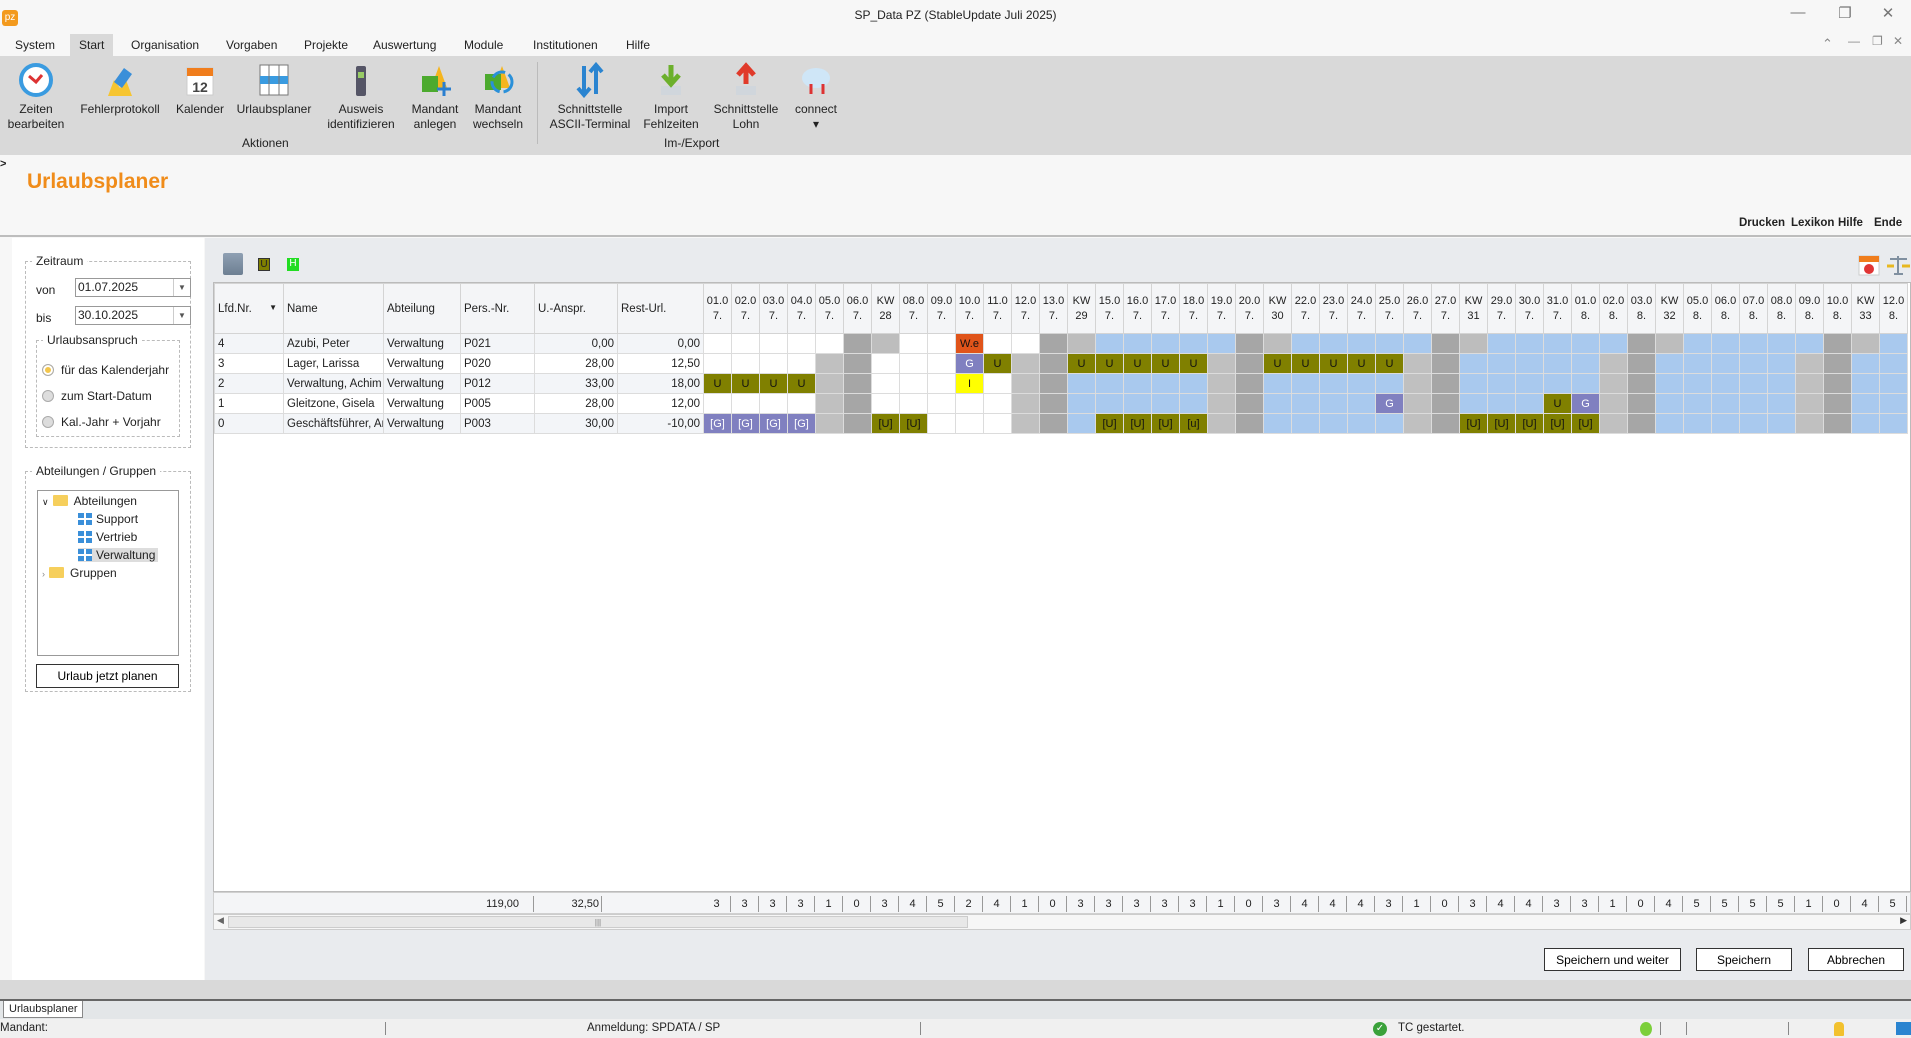 The width and height of the screenshot is (1911, 1038). What do you see at coordinates (969, 383) in the screenshot?
I see `day-cell: I` at bounding box center [969, 383].